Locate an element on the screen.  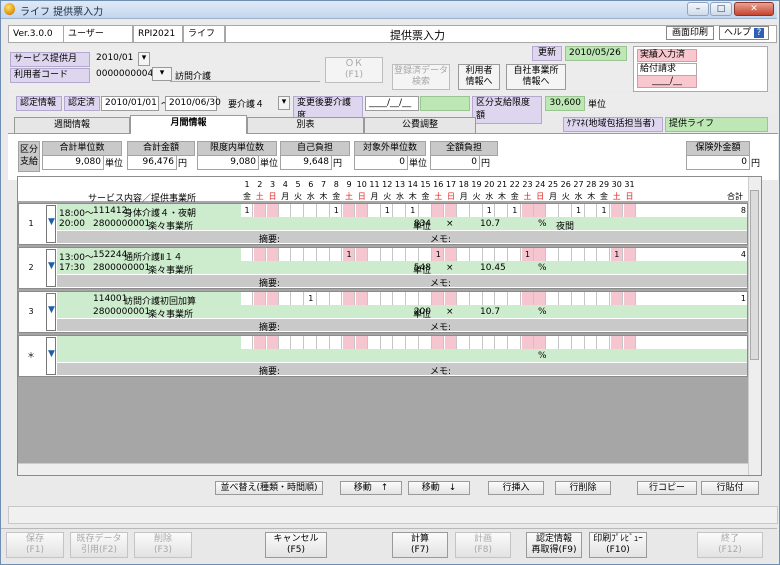
service-month-value: 2010/01 is located at coordinates (114, 58).